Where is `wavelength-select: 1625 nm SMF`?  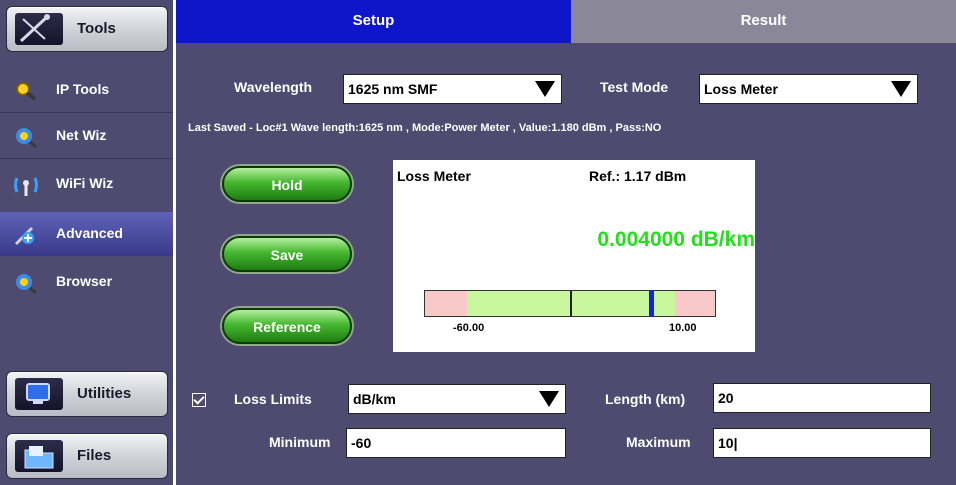
wavelength-select: 1625 nm SMF is located at coordinates (452, 89).